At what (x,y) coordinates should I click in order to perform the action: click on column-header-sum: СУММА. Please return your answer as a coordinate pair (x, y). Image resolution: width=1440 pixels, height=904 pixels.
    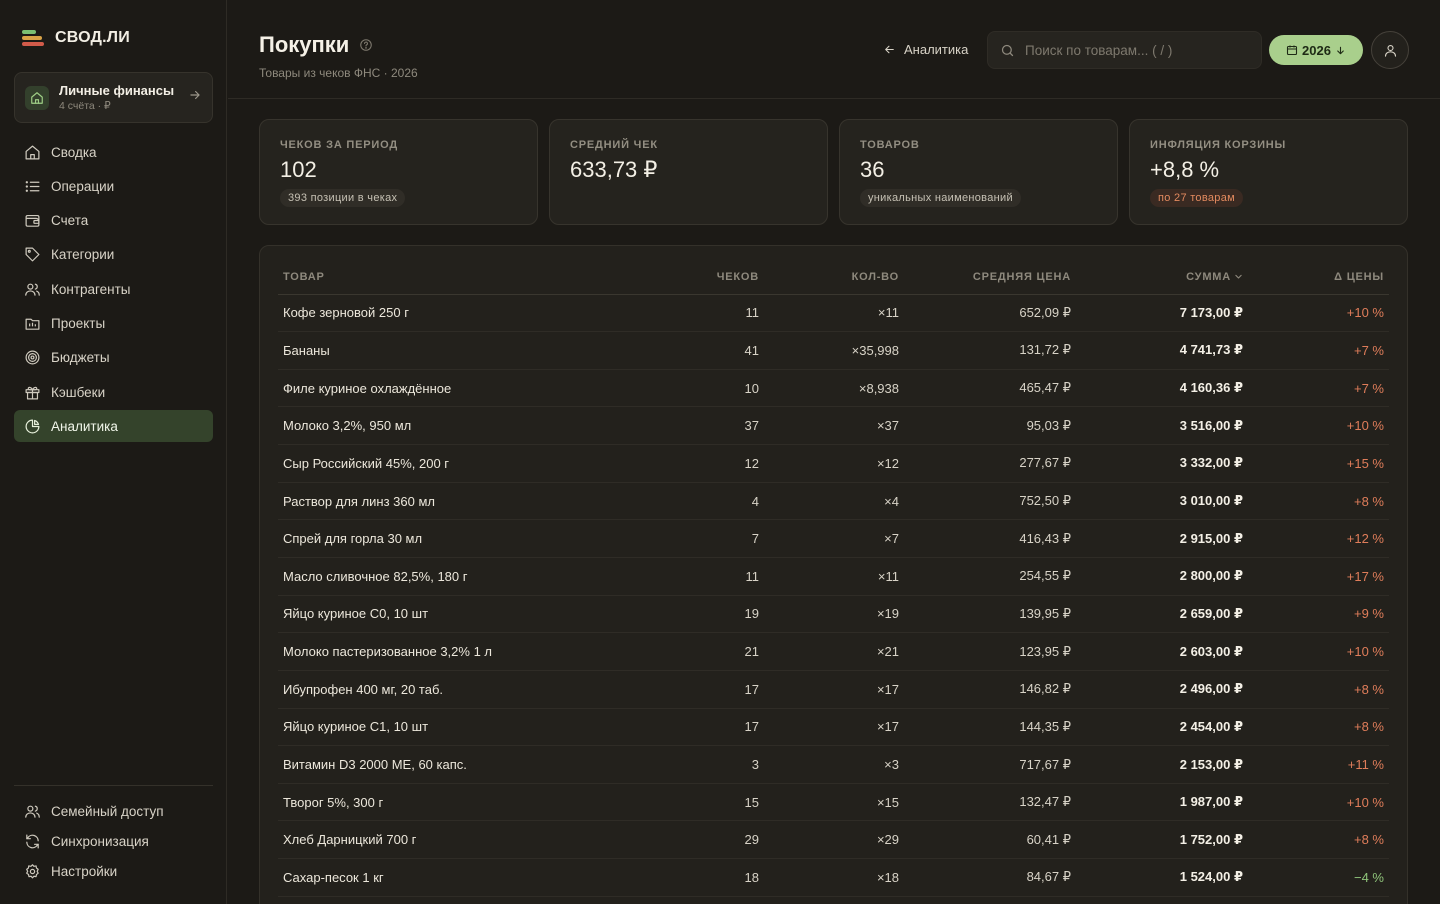
    Looking at the image, I should click on (1162, 277).